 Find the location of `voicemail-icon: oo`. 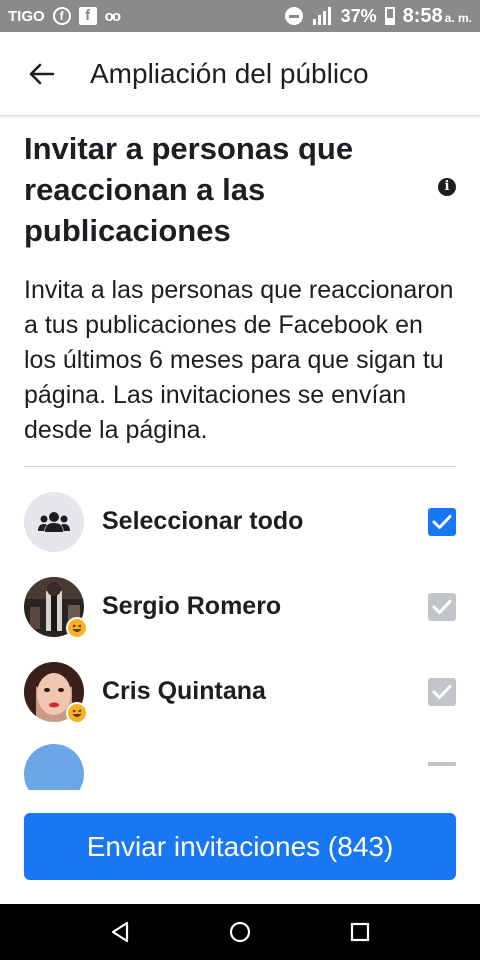

voicemail-icon: oo is located at coordinates (112, 16).